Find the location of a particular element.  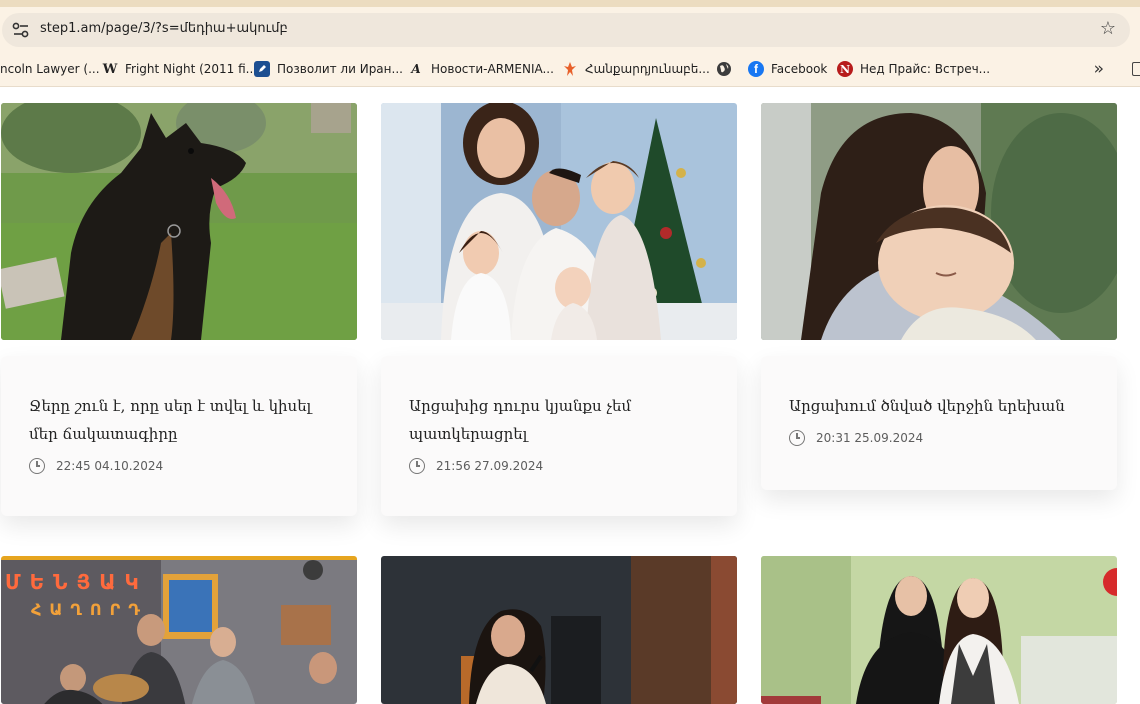

article-meta: 21:56 27.09.2024 is located at coordinates (559, 466).